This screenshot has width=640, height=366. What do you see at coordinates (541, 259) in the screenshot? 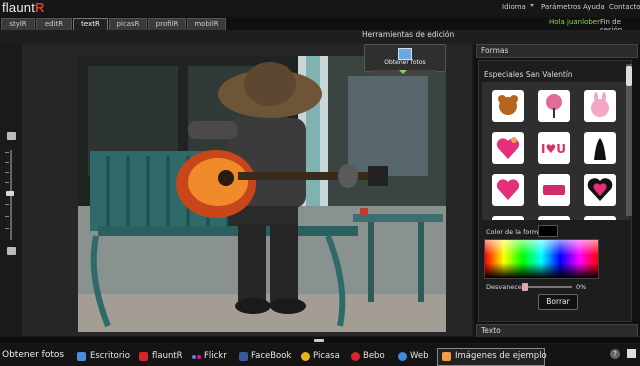
I see `color-spectrum-picker` at bounding box center [541, 259].